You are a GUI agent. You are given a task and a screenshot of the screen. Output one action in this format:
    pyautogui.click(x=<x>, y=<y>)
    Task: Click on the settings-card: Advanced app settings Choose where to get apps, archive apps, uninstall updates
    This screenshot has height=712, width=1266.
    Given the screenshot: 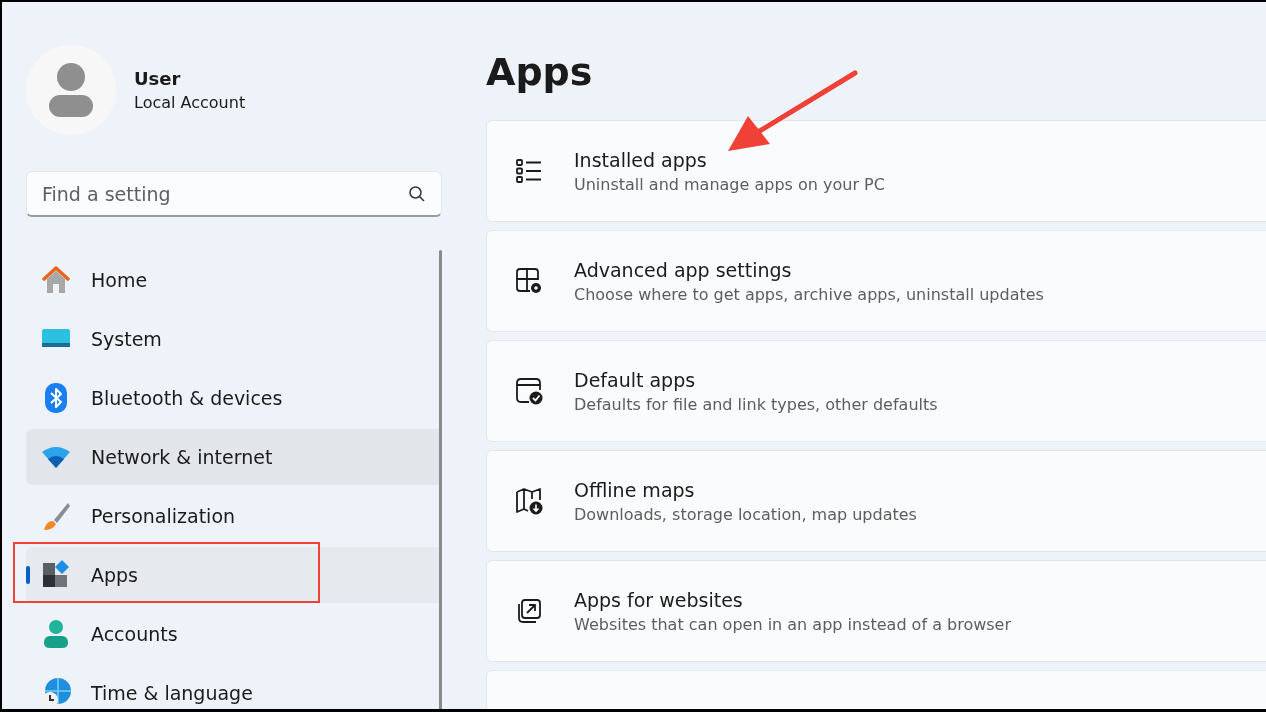 What is the action you would take?
    pyautogui.click(x=876, y=281)
    